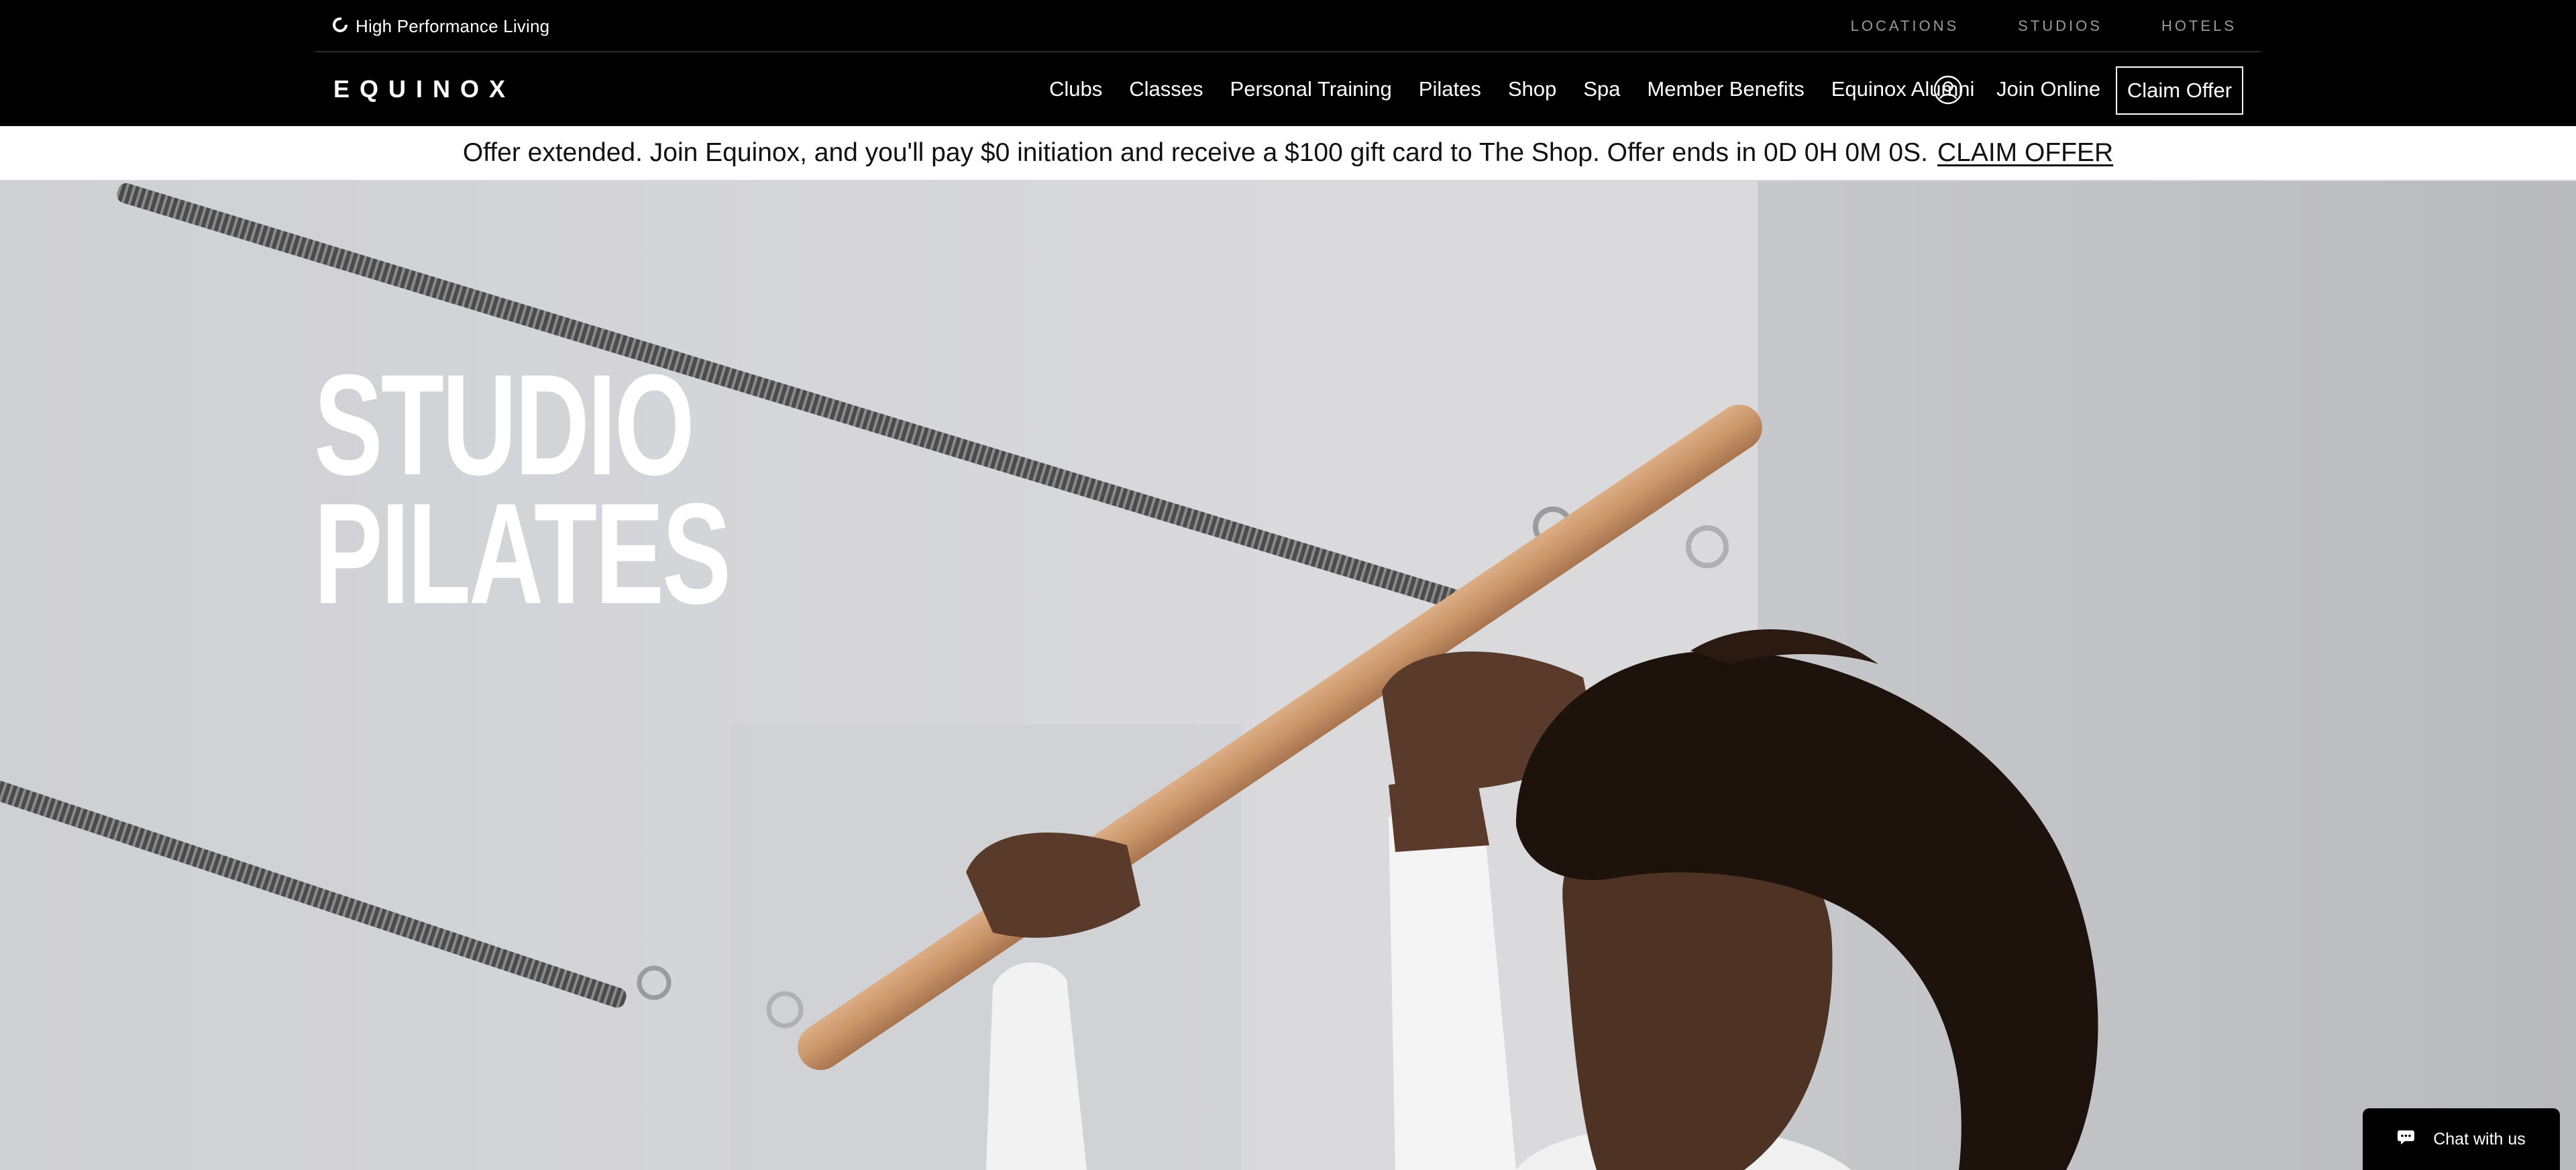 This screenshot has width=2576, height=1170. Describe the element at coordinates (1450, 89) in the screenshot. I see `nav-pilates: Pilates` at that location.